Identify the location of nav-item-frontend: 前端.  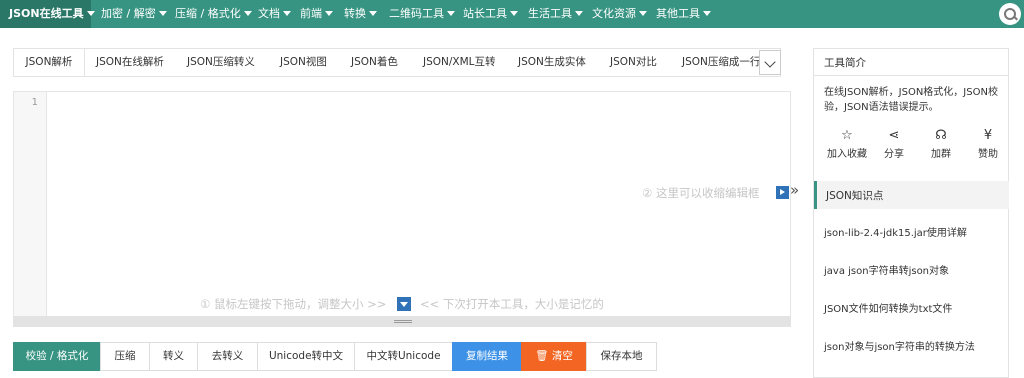
(316, 14).